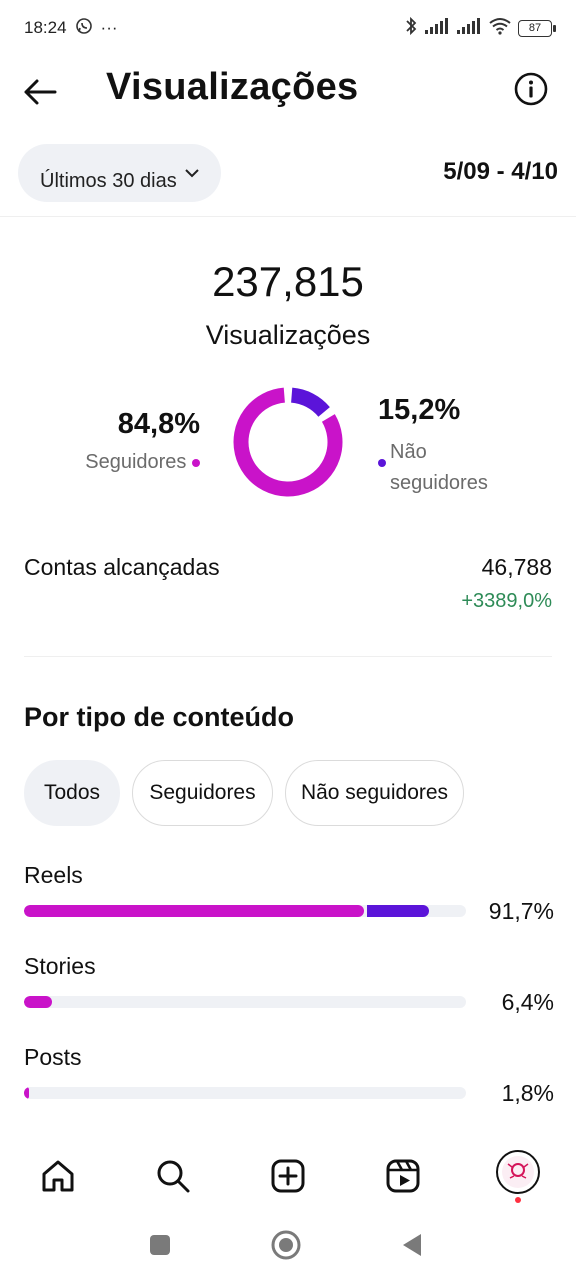 This screenshot has width=576, height=1280. Describe the element at coordinates (439, 483) in the screenshot. I see `non-followers-label-line2: seguidores` at that location.